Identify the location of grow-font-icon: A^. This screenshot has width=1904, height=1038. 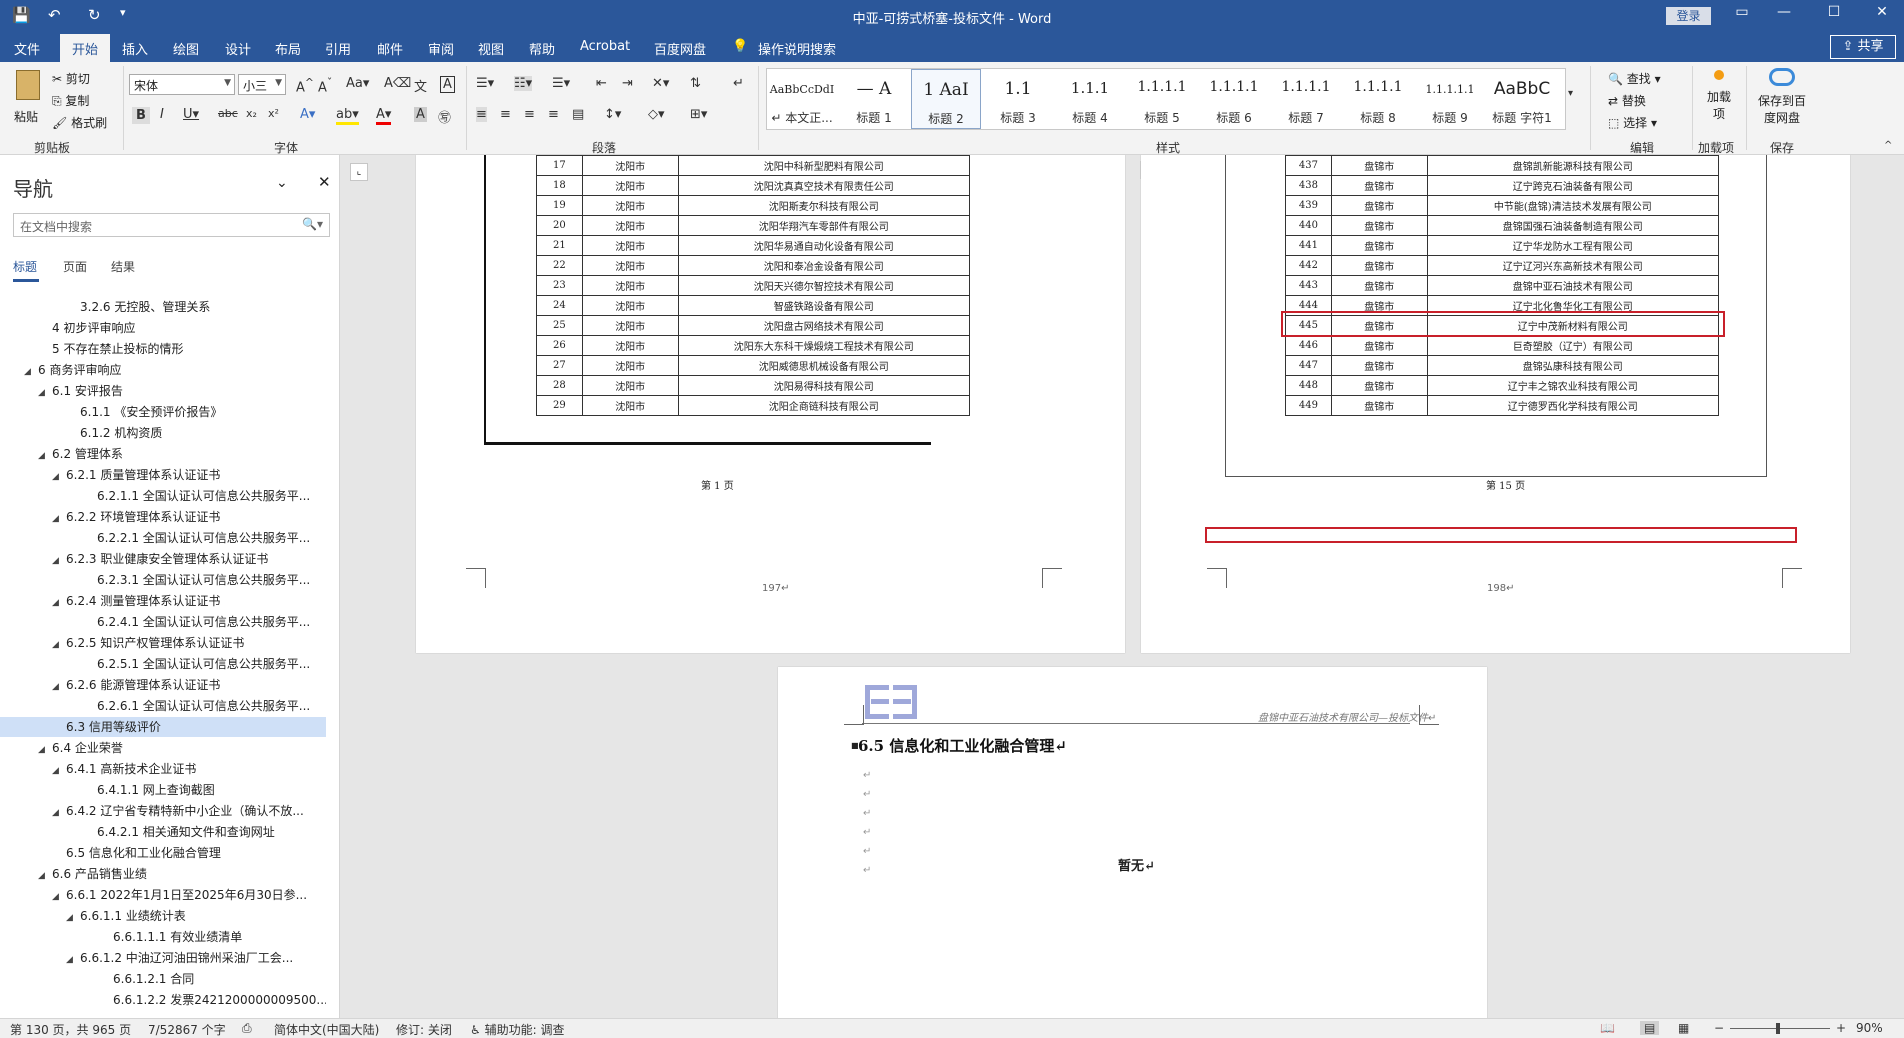
(305, 85).